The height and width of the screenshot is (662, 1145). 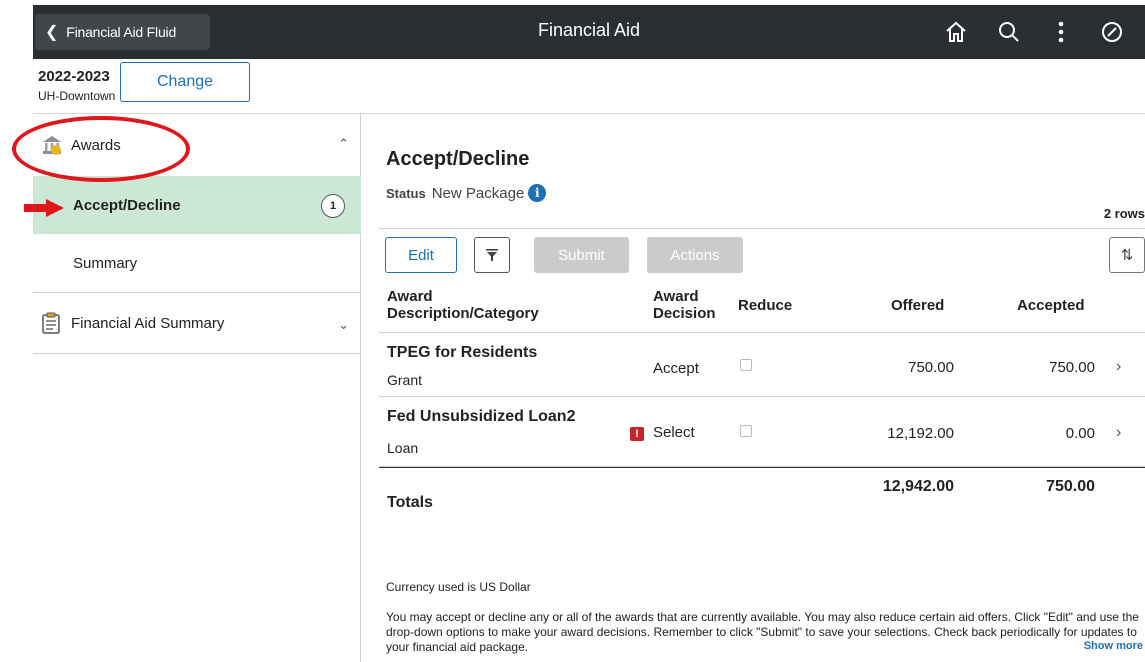 What do you see at coordinates (537, 193) in the screenshot?
I see `info-icon: i` at bounding box center [537, 193].